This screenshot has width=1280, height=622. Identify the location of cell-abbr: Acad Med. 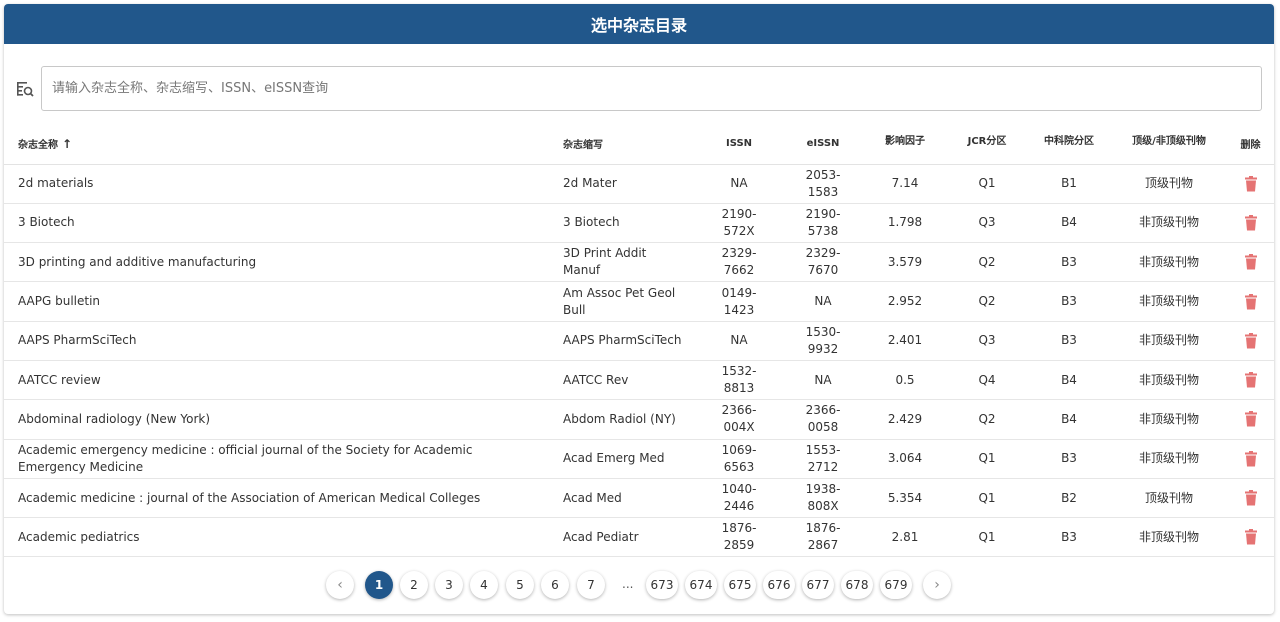
(622, 498).